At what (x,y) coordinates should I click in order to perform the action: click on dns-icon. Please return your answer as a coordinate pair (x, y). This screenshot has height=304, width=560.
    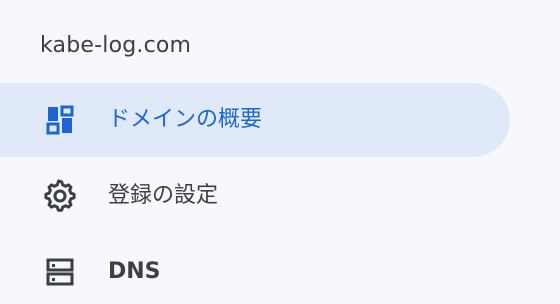
    Looking at the image, I should click on (60, 272).